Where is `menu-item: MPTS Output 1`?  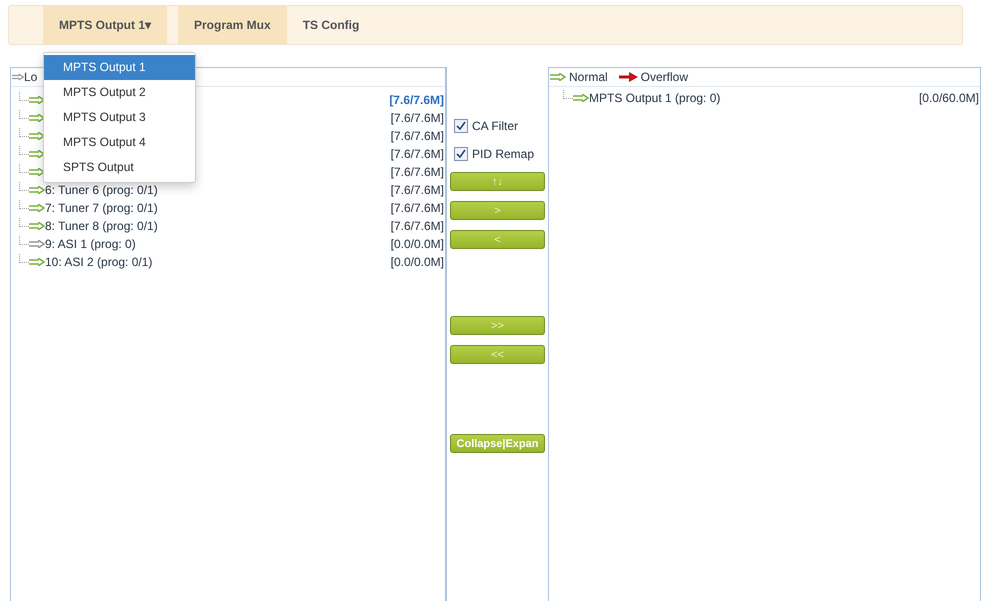 menu-item: MPTS Output 1 is located at coordinates (119, 67).